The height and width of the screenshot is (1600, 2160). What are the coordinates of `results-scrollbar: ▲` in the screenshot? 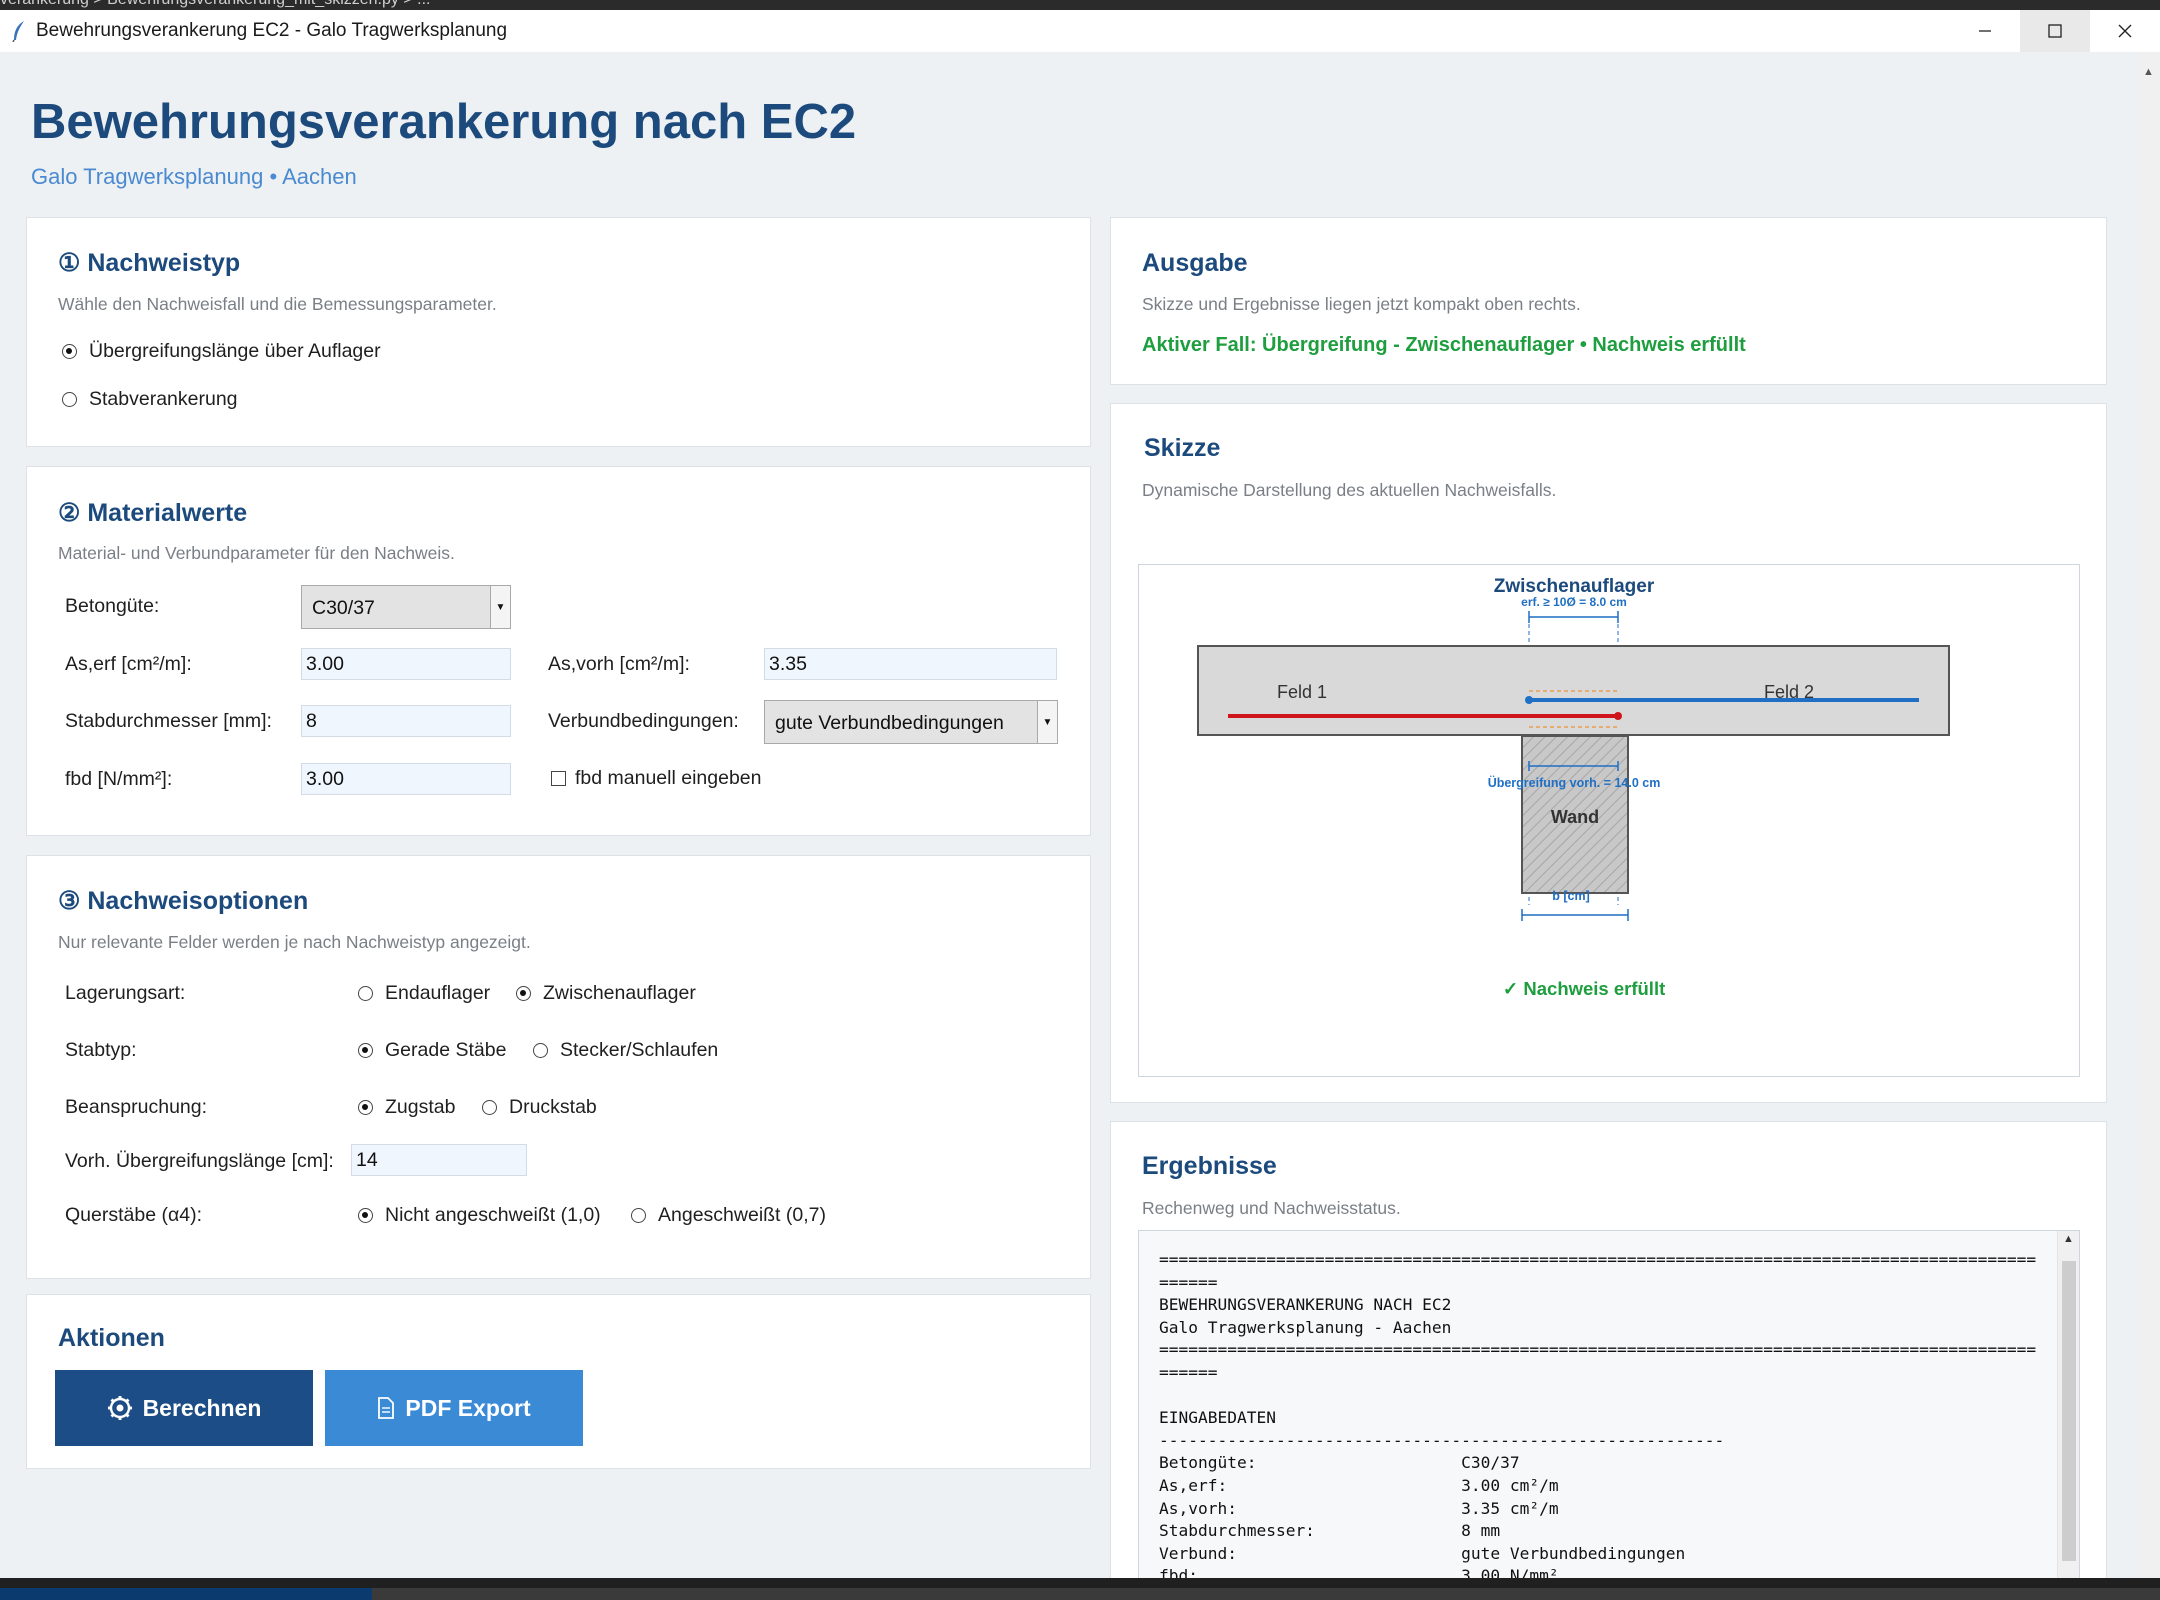 It's located at (2068, 1404).